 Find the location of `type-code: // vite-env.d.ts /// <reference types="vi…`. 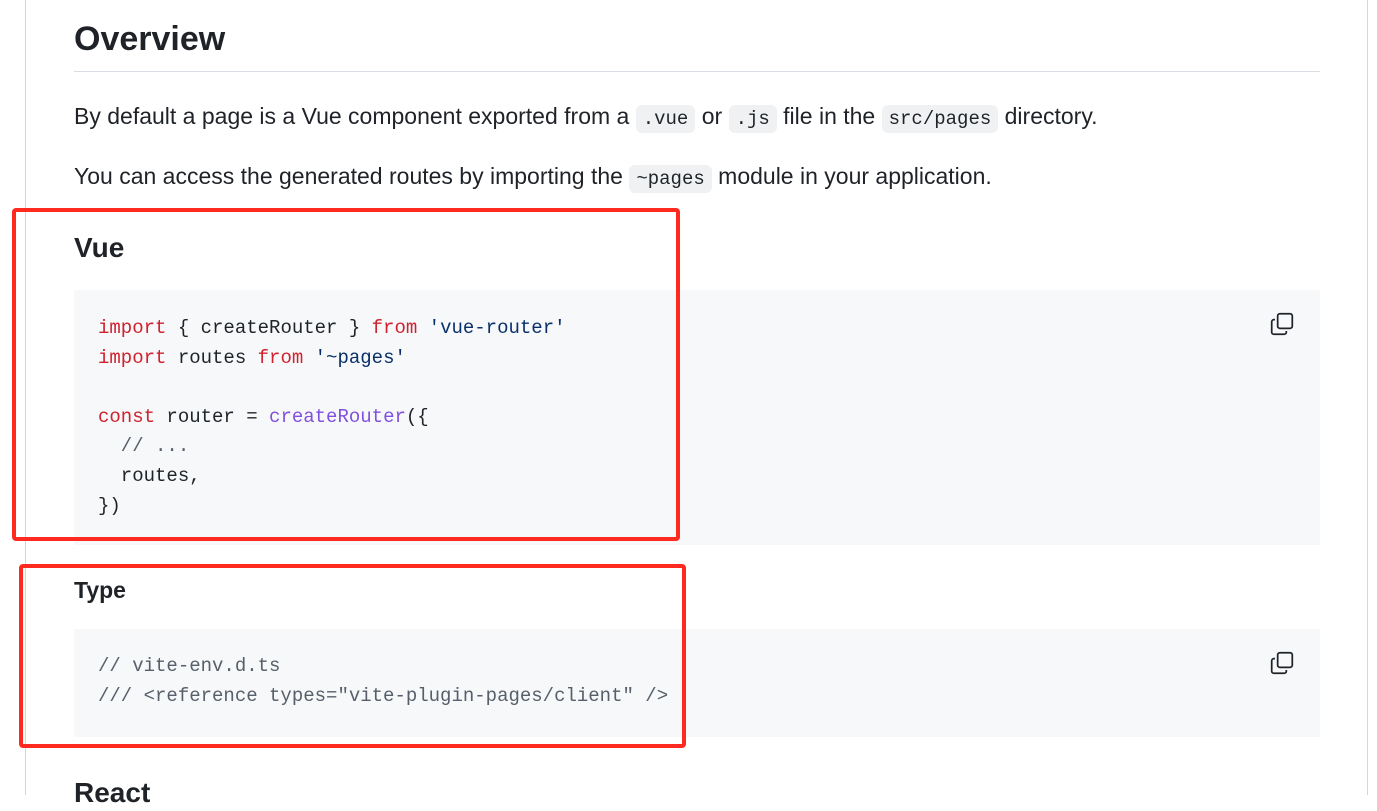

type-code: // vite-env.d.ts /// <reference types="vi… is located at coordinates (383, 681).